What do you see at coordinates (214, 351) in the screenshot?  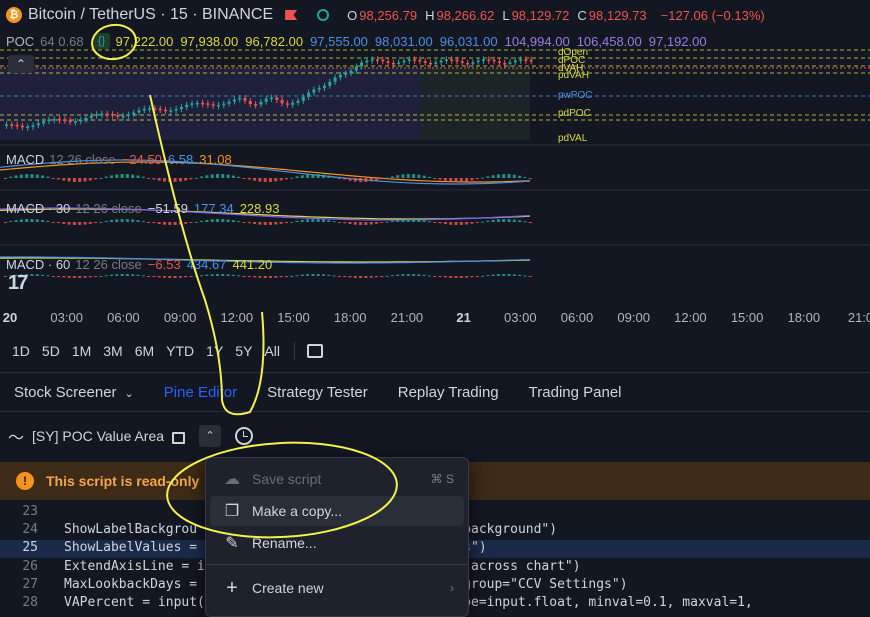 I see `range-button-1y: 1Y` at bounding box center [214, 351].